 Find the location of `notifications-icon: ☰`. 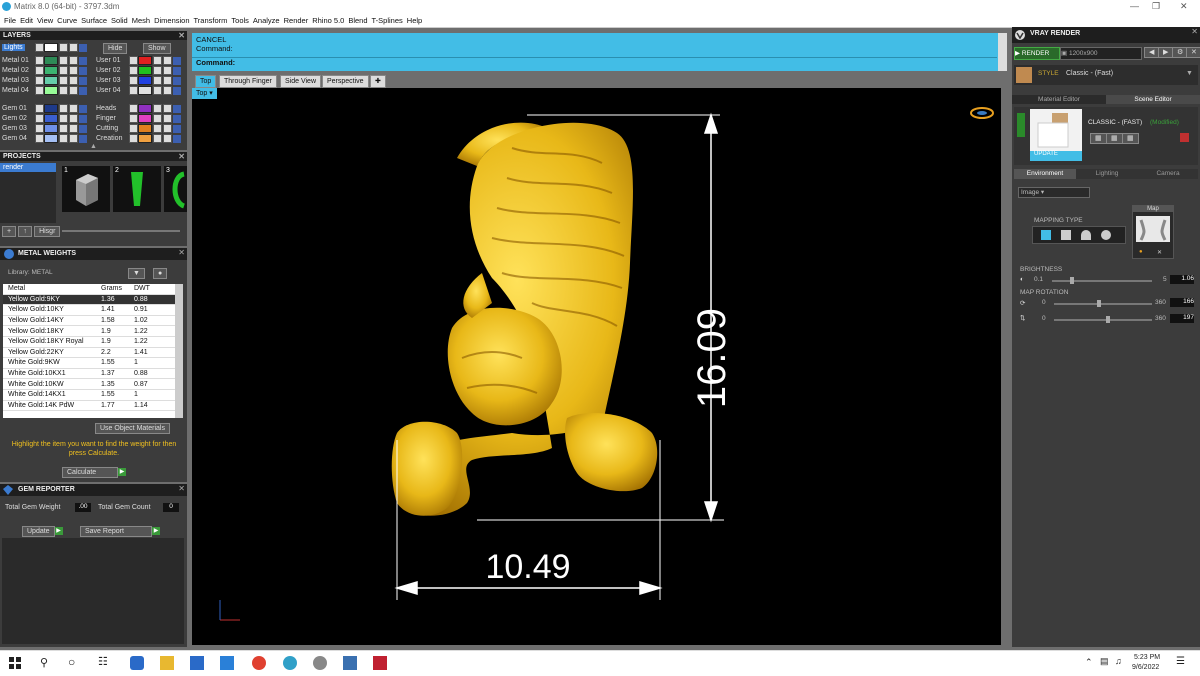

notifications-icon: ☰ is located at coordinates (1180, 661).